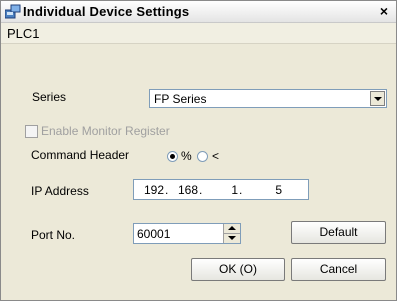 The height and width of the screenshot is (301, 397). I want to click on spinner-up-icon, so click(232, 229).